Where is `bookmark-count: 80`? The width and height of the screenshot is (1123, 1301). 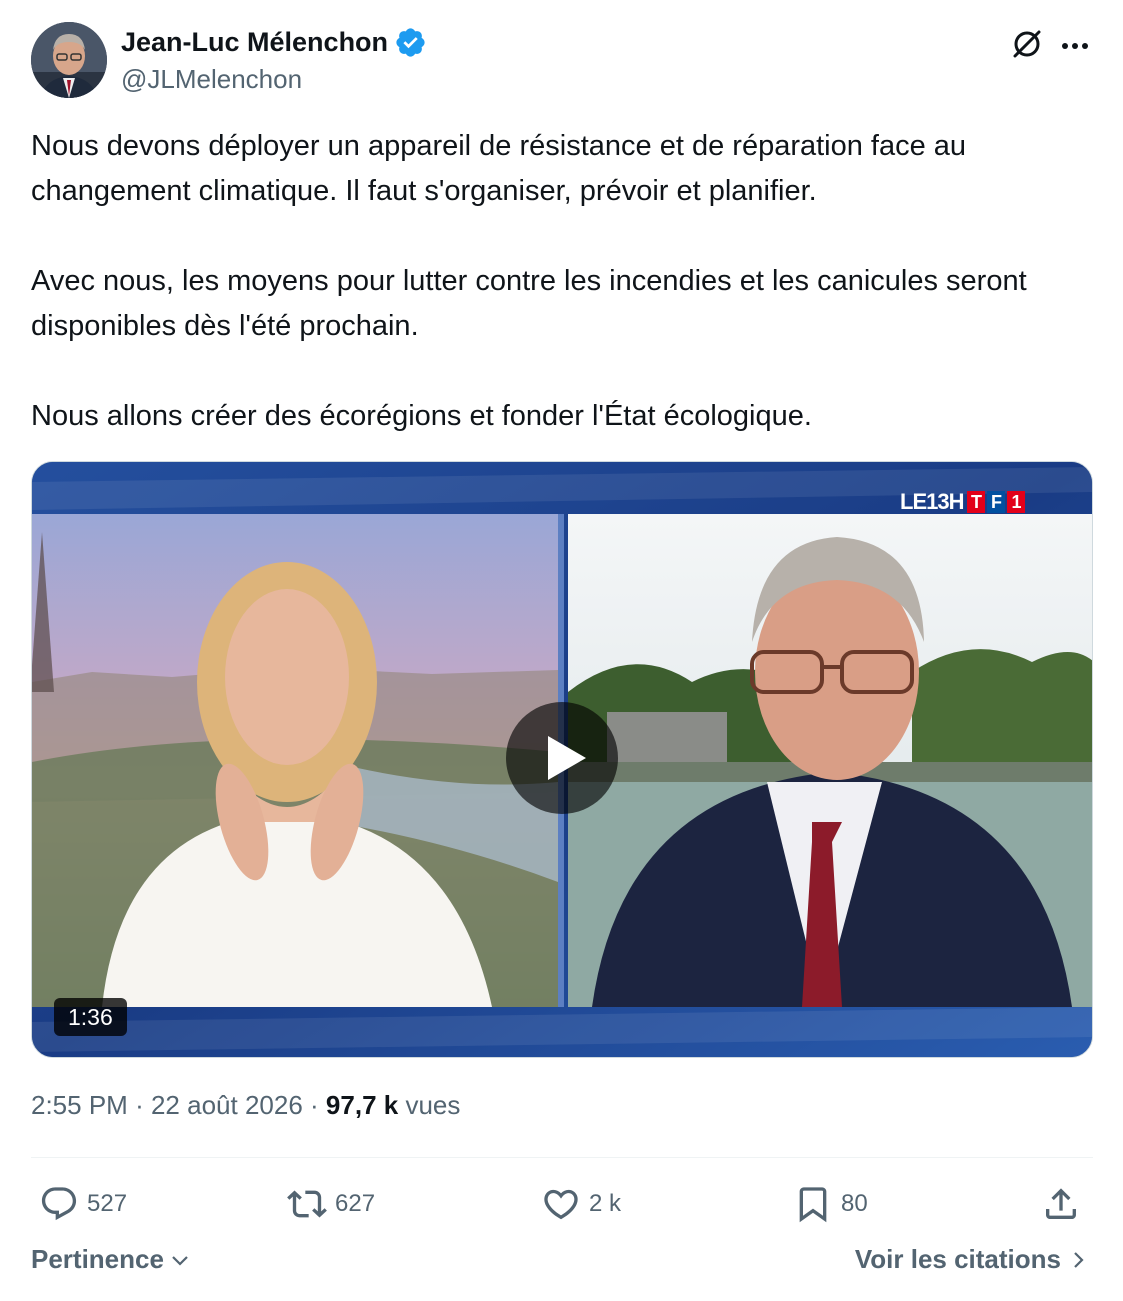
bookmark-count: 80 is located at coordinates (854, 1203).